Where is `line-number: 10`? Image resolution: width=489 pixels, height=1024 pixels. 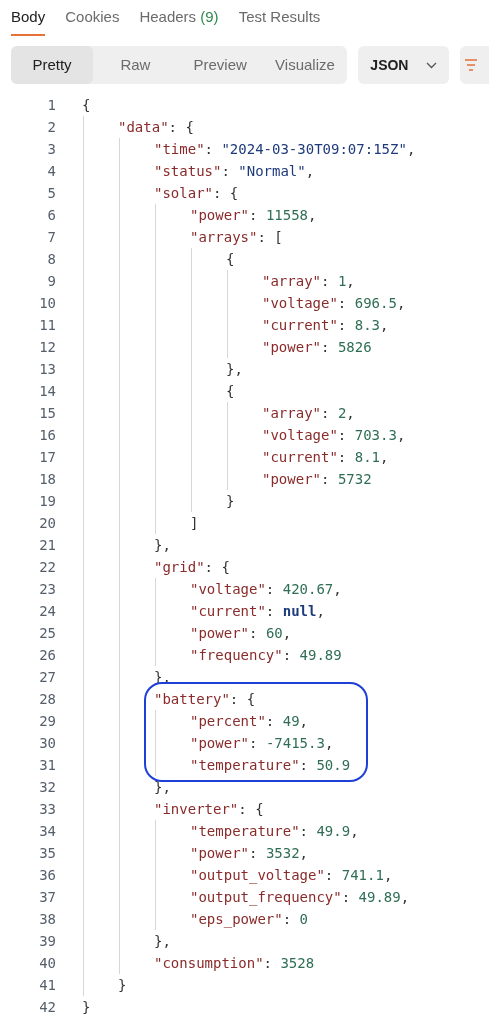 line-number: 10 is located at coordinates (47, 303).